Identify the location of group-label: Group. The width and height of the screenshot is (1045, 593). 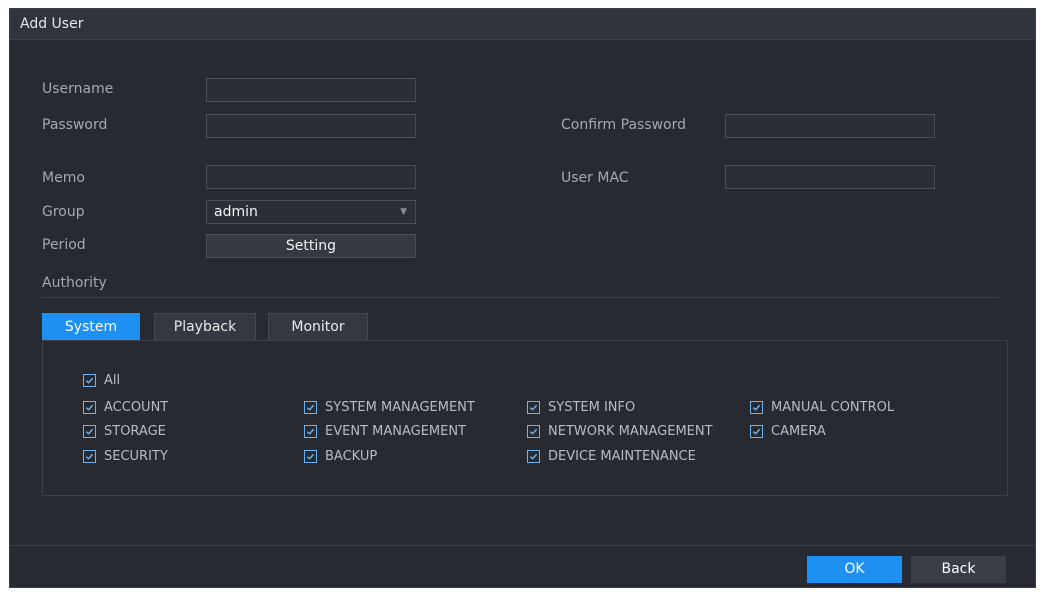
(63, 212).